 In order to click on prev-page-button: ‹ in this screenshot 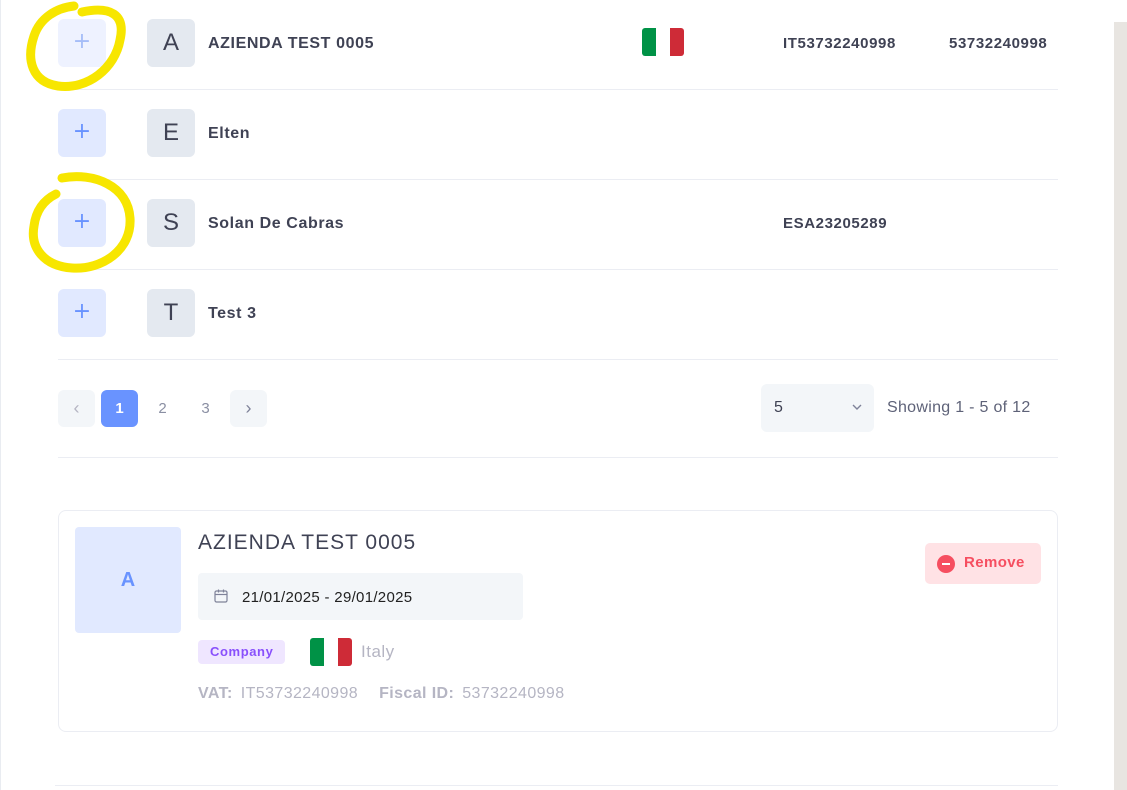, I will do `click(76, 408)`.